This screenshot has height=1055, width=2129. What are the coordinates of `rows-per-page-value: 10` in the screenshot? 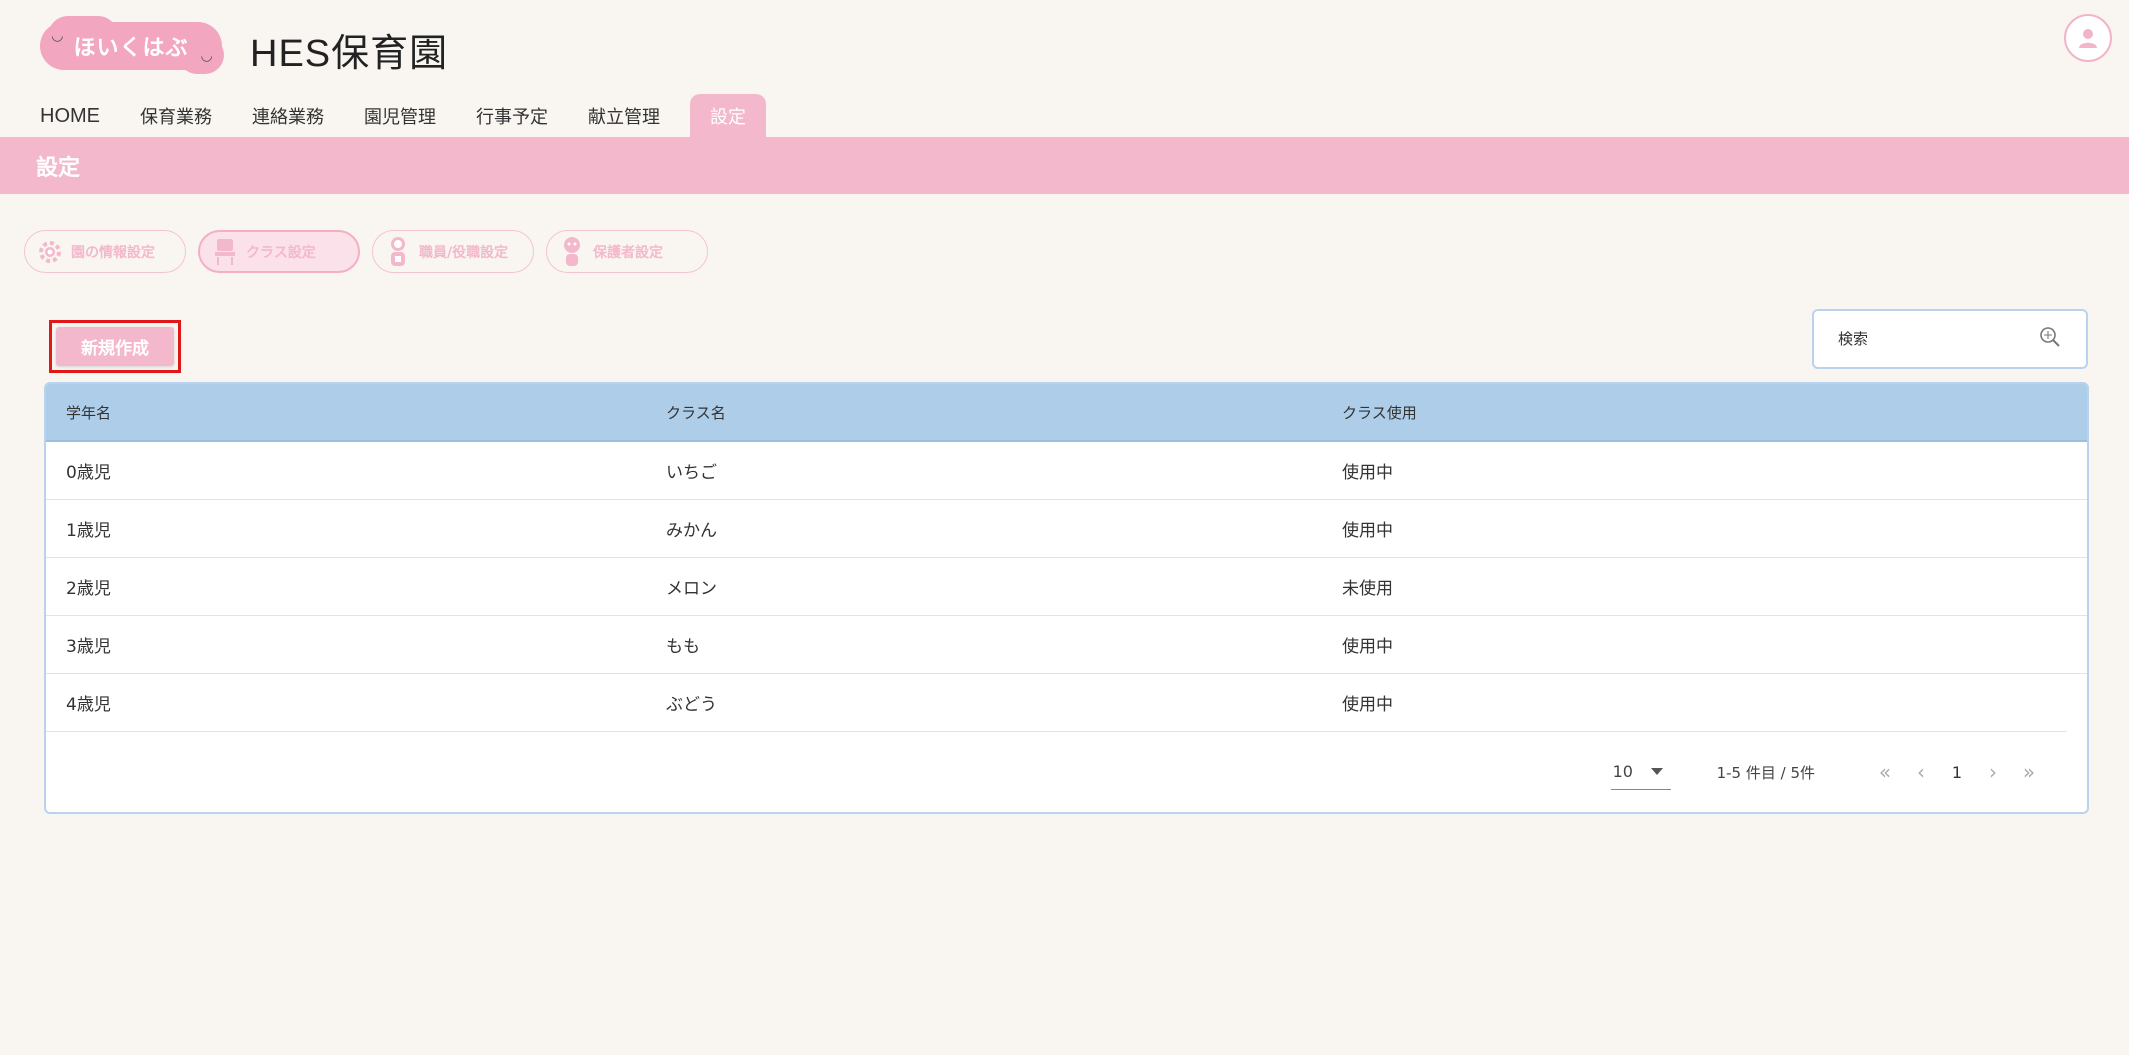 It's located at (1622, 771).